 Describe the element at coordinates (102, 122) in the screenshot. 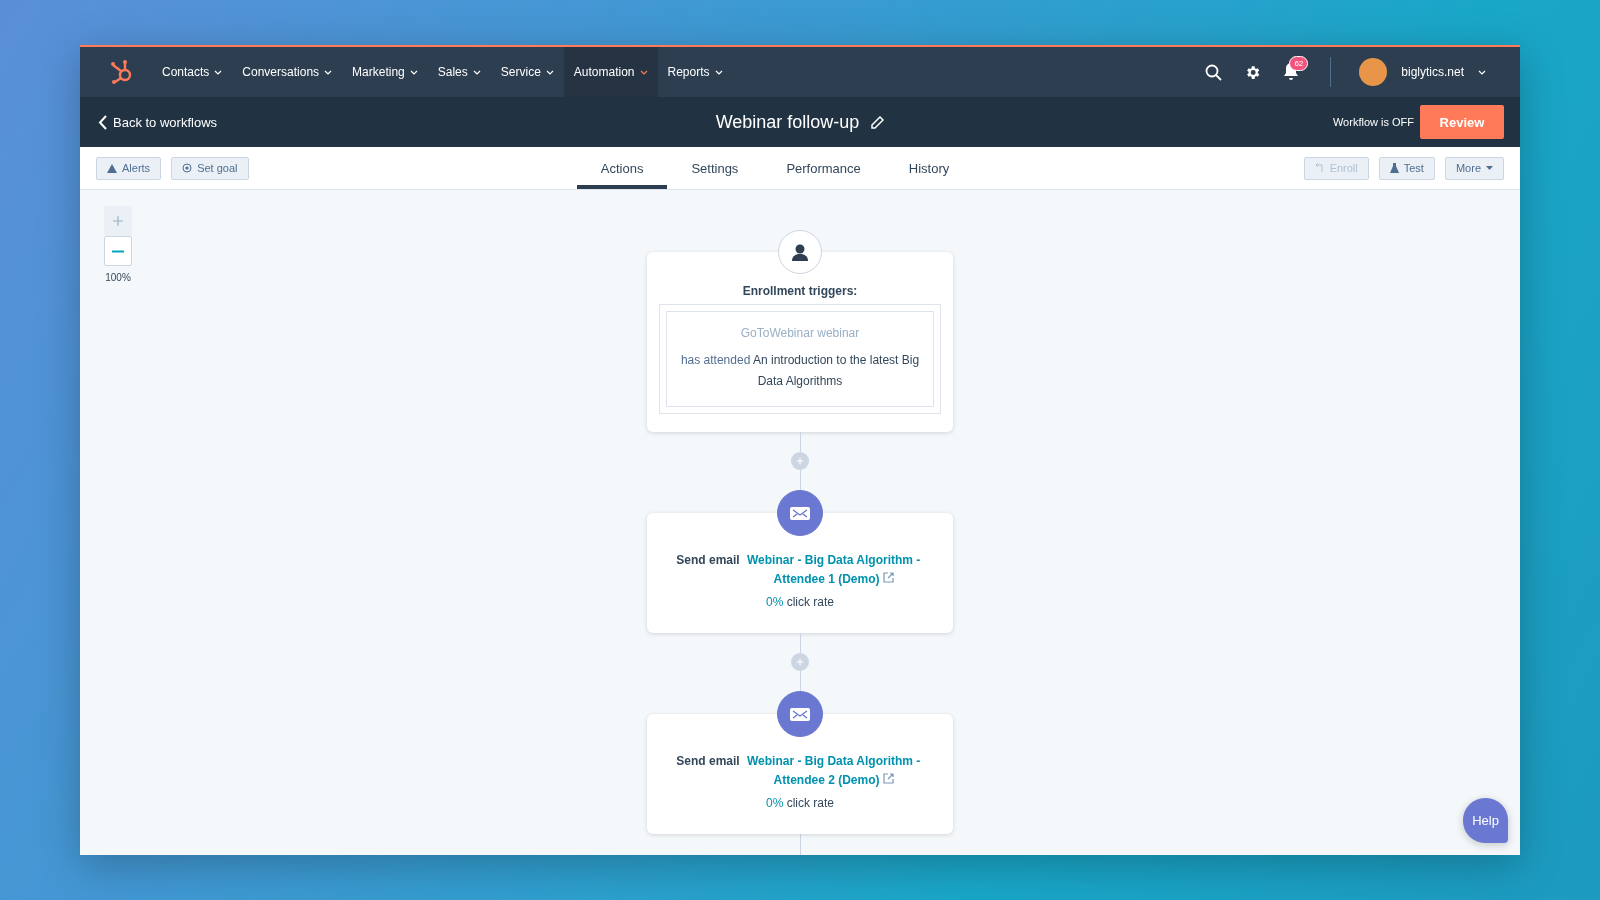

I see `chevron-left-icon` at that location.